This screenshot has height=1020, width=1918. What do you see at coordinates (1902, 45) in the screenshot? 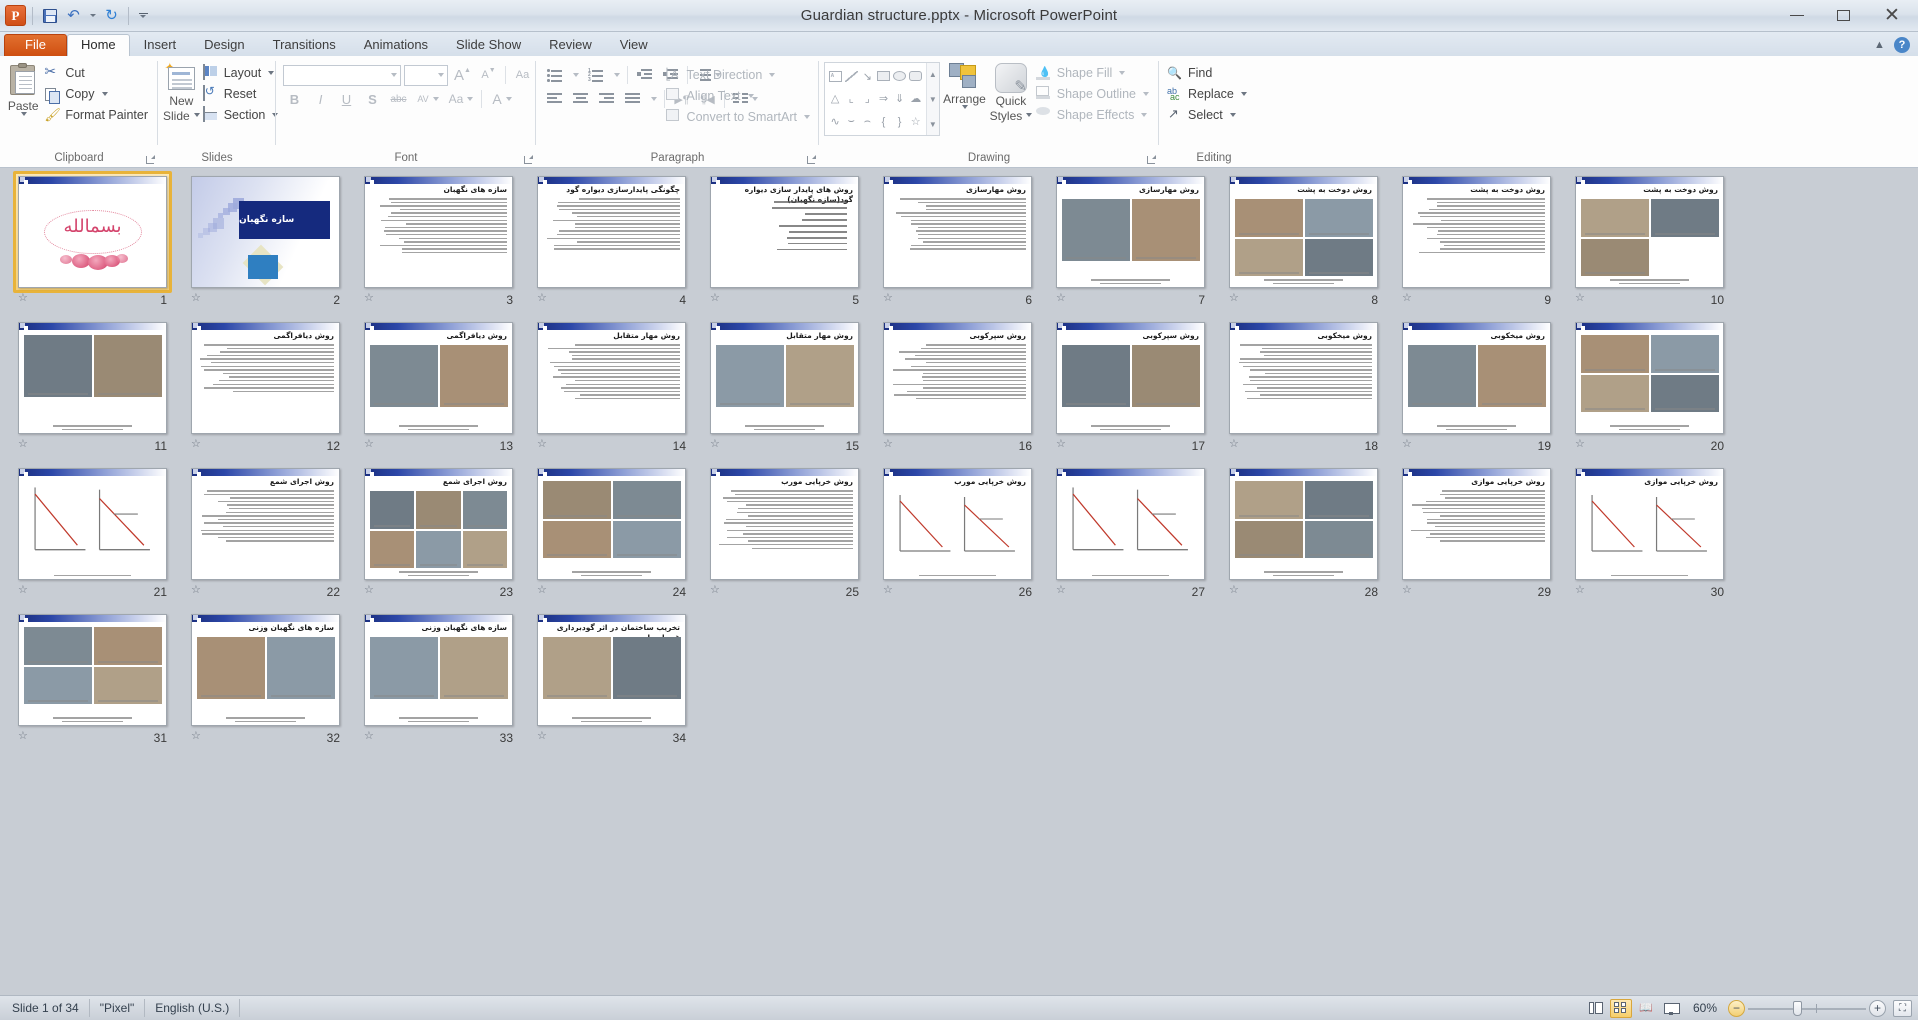
I see `help-icon: ?` at bounding box center [1902, 45].